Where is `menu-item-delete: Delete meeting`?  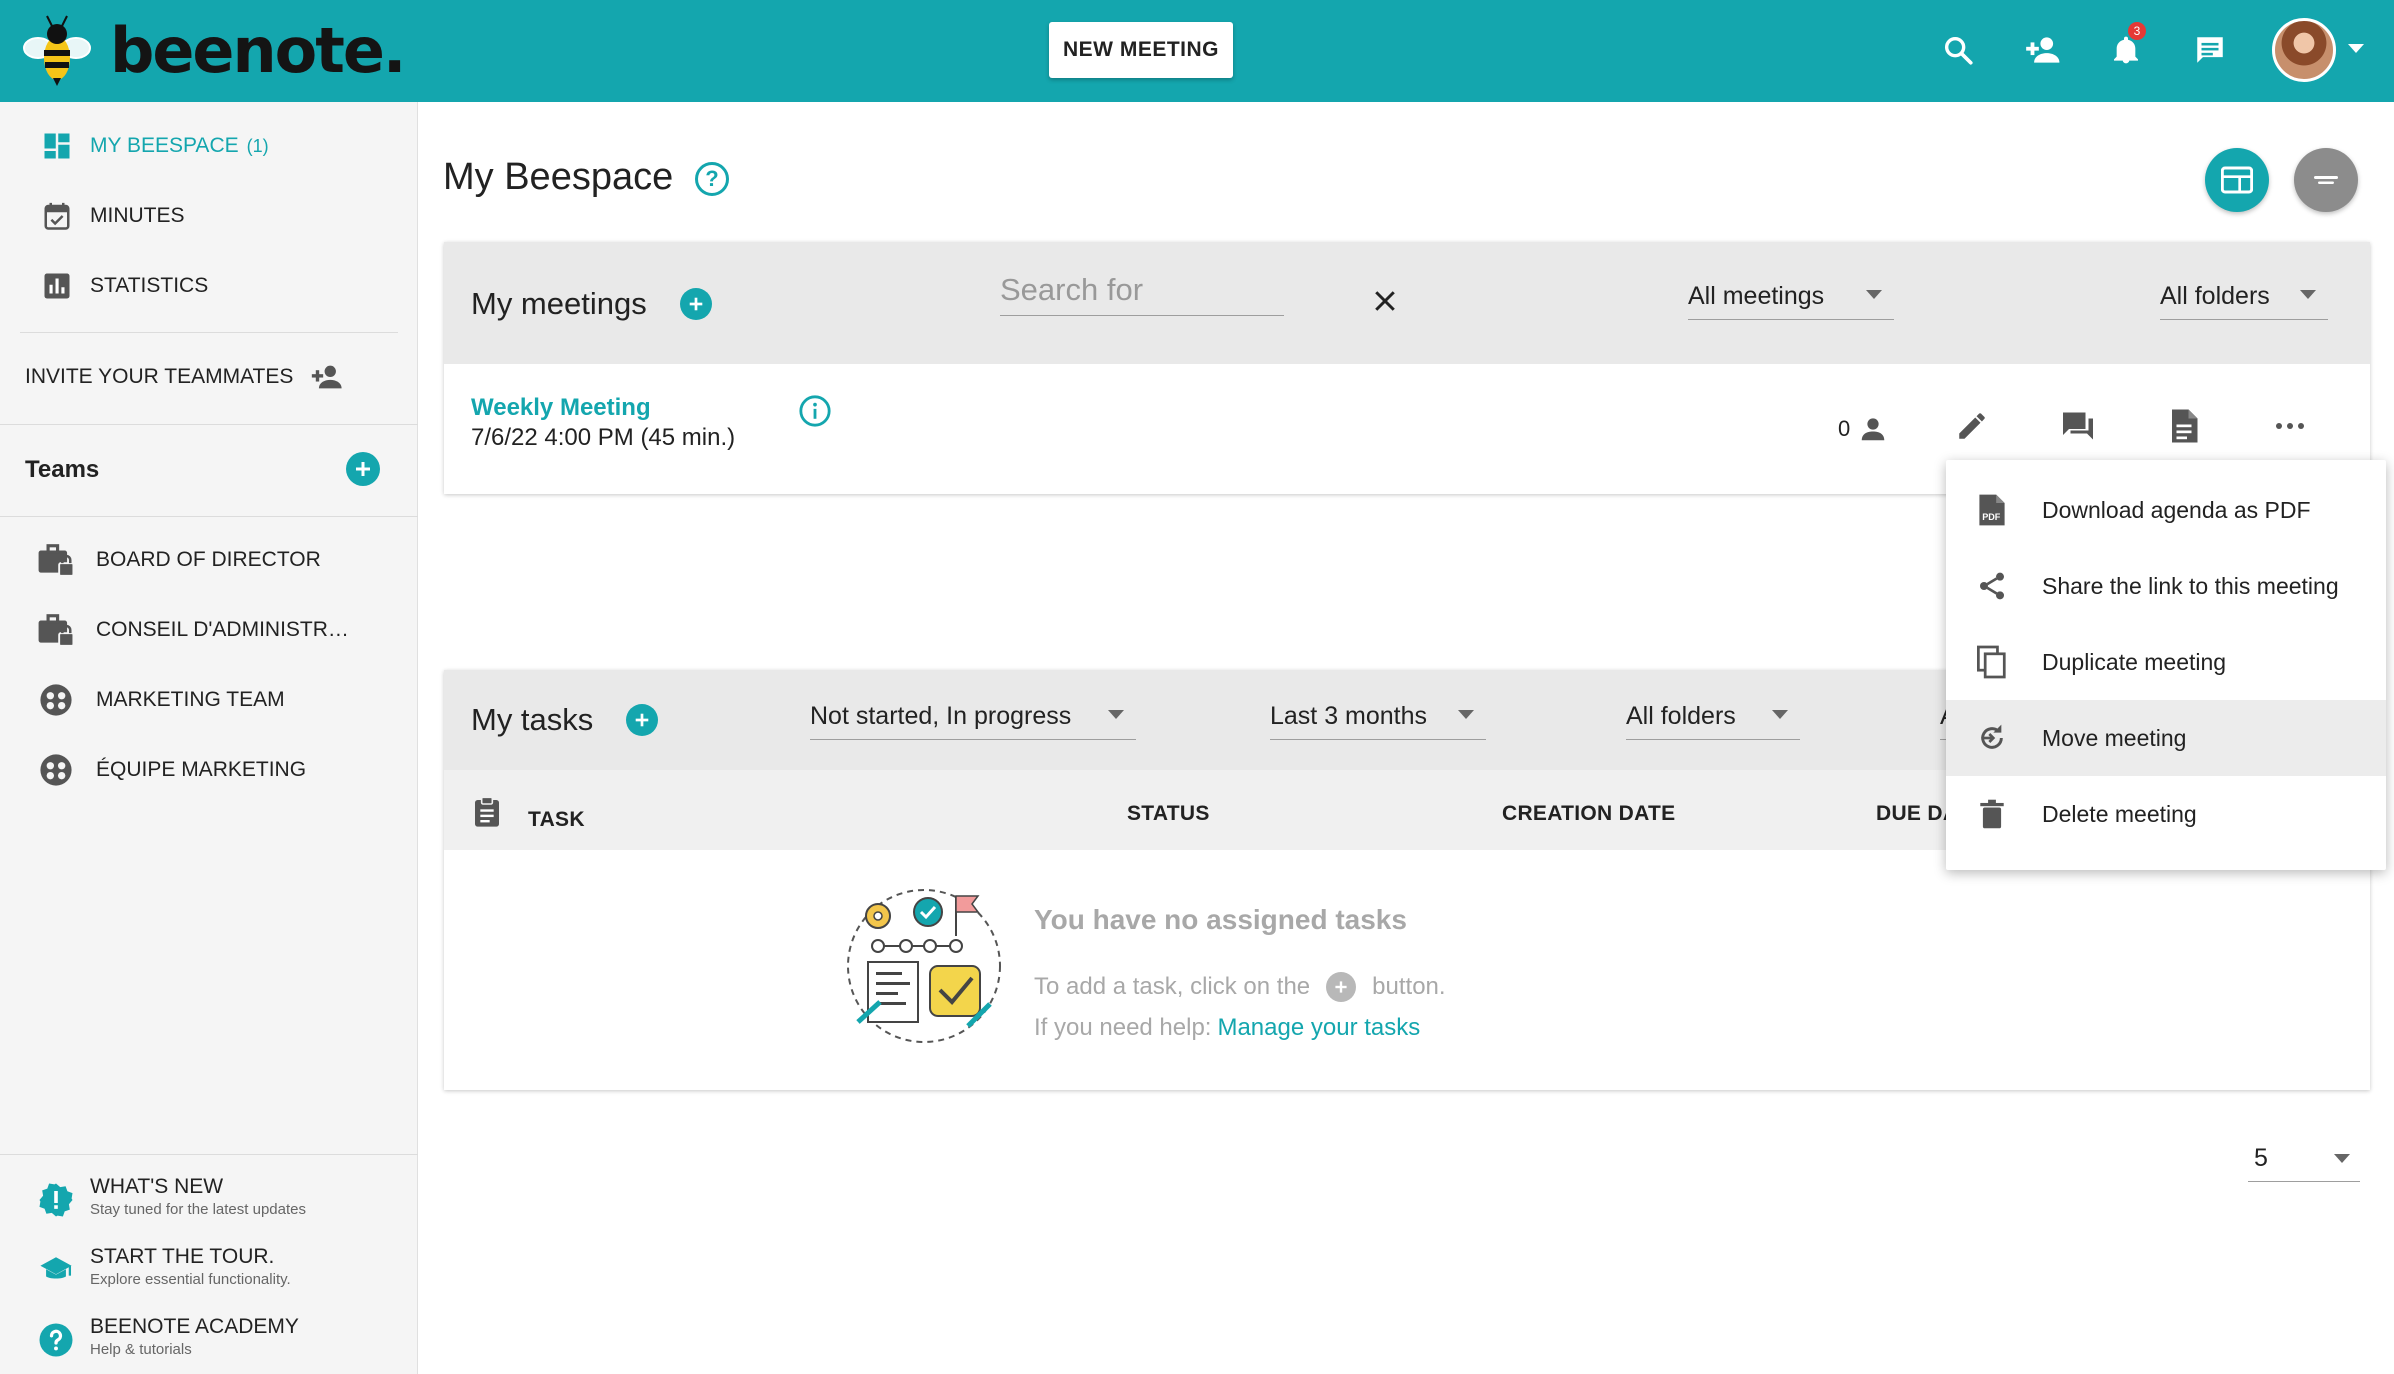 menu-item-delete: Delete meeting is located at coordinates (2166, 814).